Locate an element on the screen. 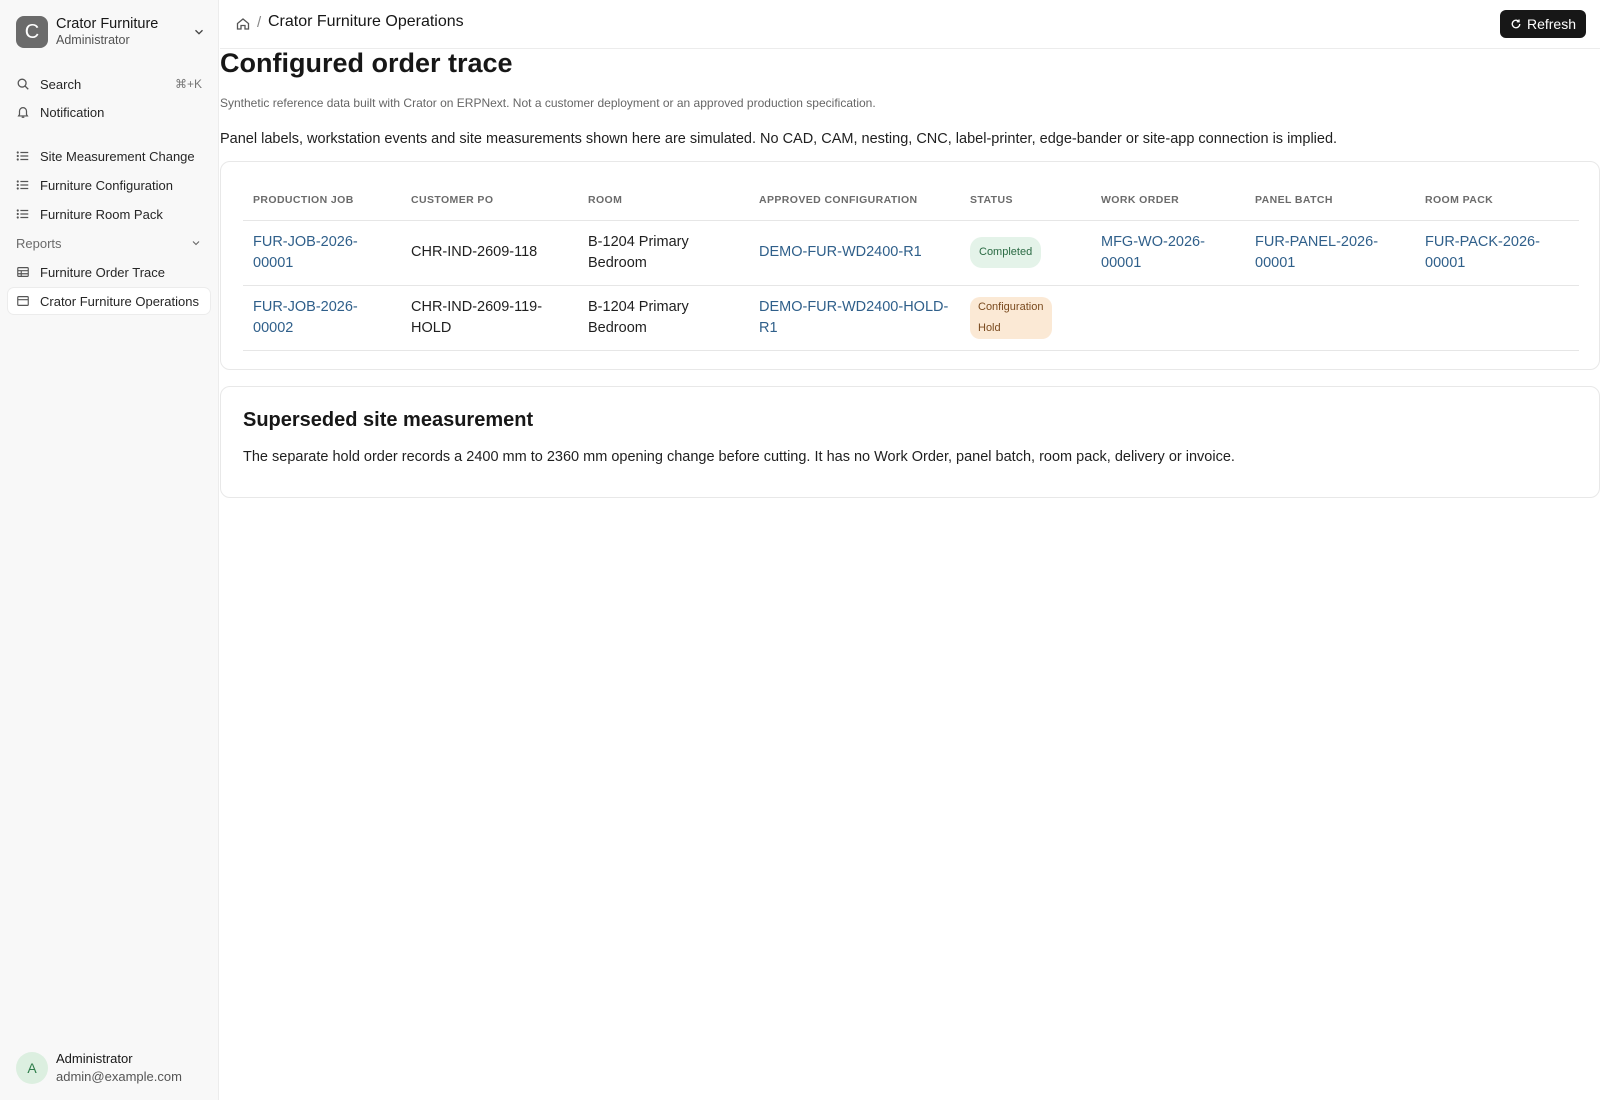  workspace-name: Crator Furniture is located at coordinates (107, 24).